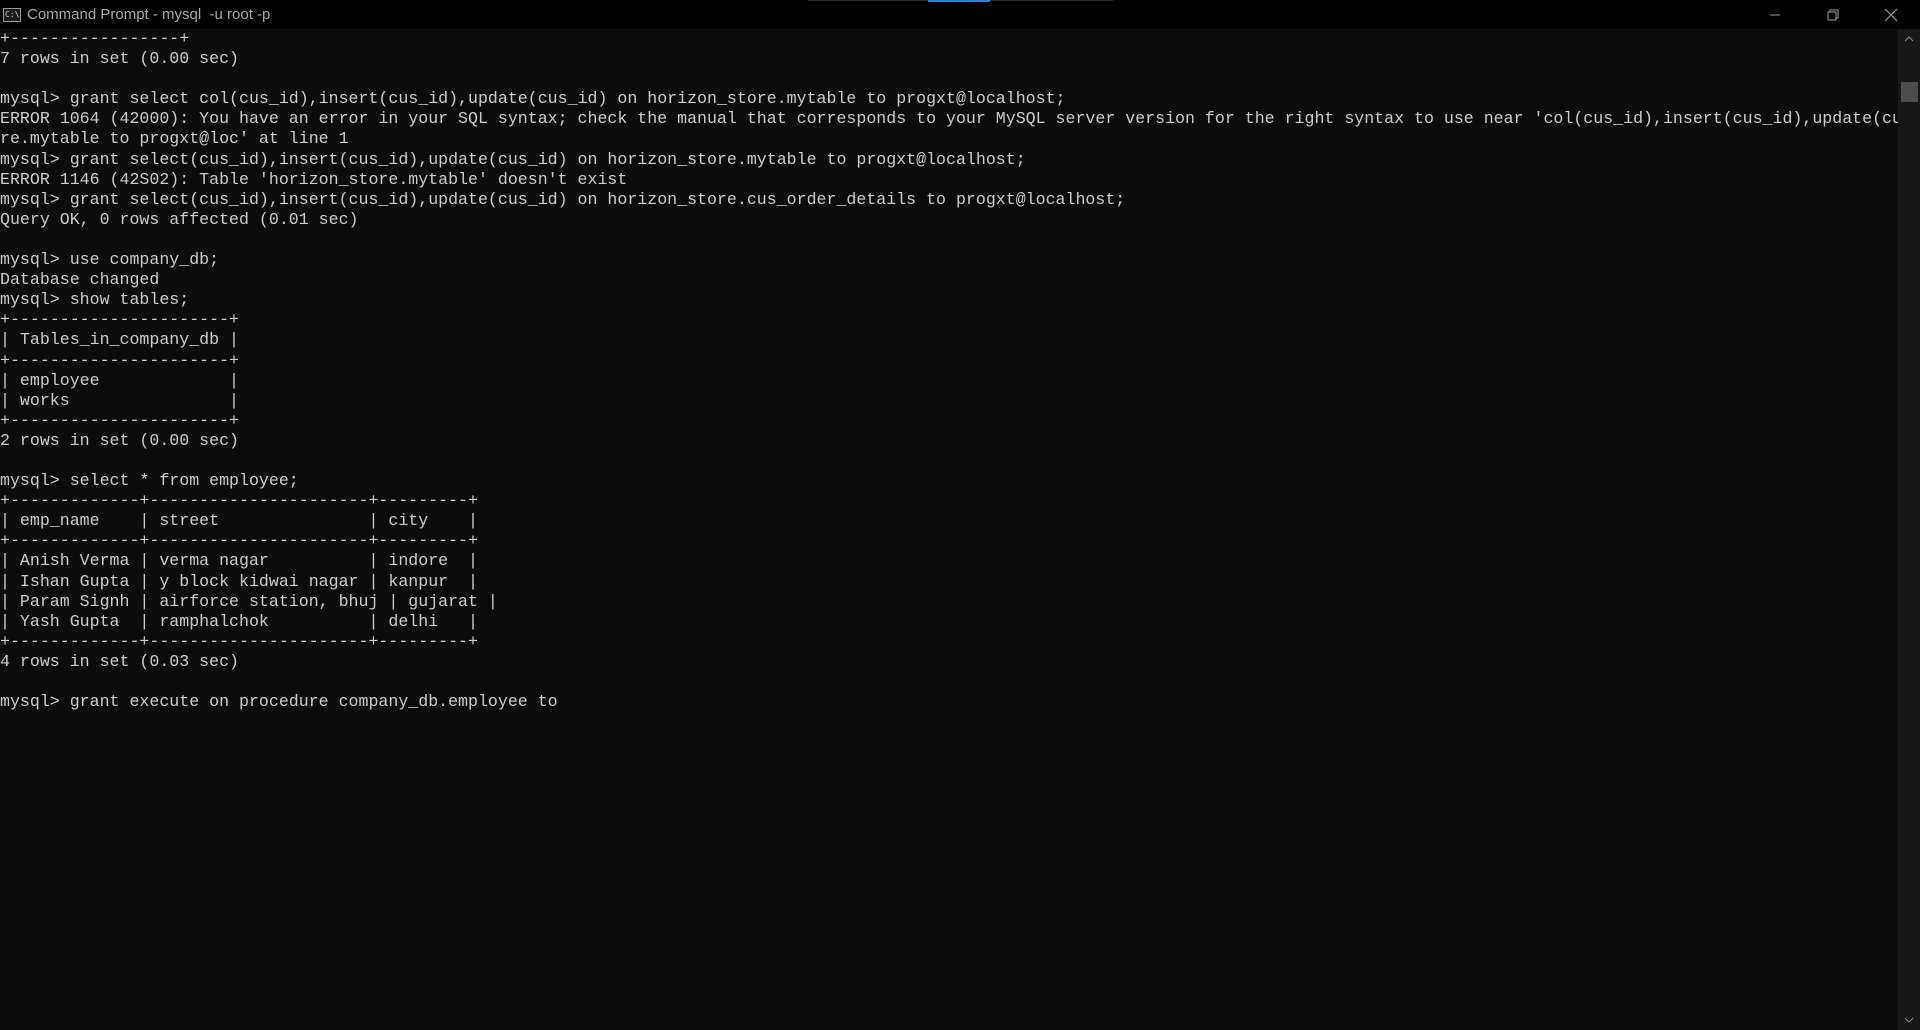  What do you see at coordinates (110, 260) in the screenshot?
I see `console-line: mysql> use company_db;` at bounding box center [110, 260].